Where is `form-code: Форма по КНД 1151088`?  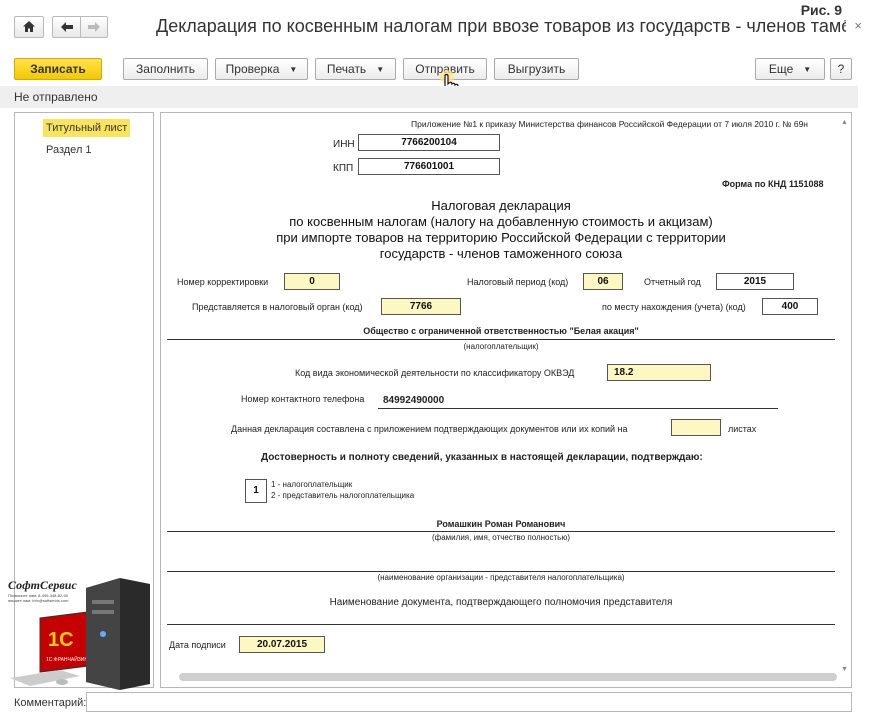
form-code: Форма по КНД 1151088 is located at coordinates (773, 184).